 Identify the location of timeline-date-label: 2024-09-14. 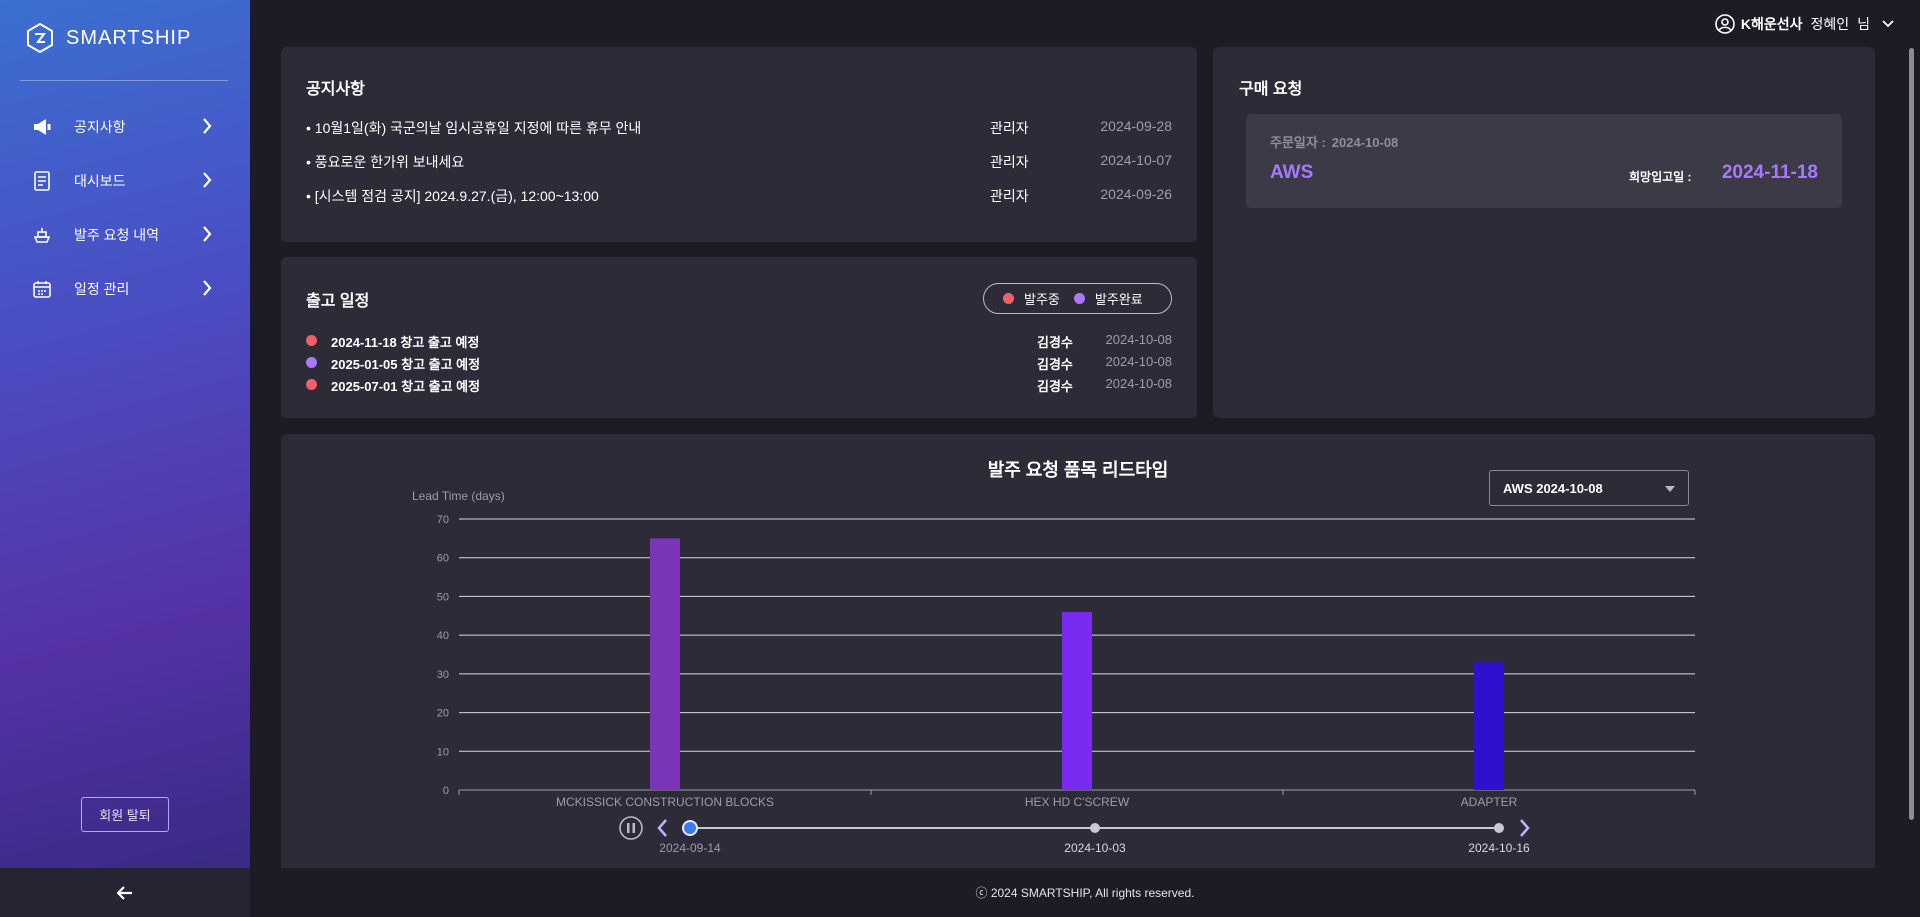
(690, 848).